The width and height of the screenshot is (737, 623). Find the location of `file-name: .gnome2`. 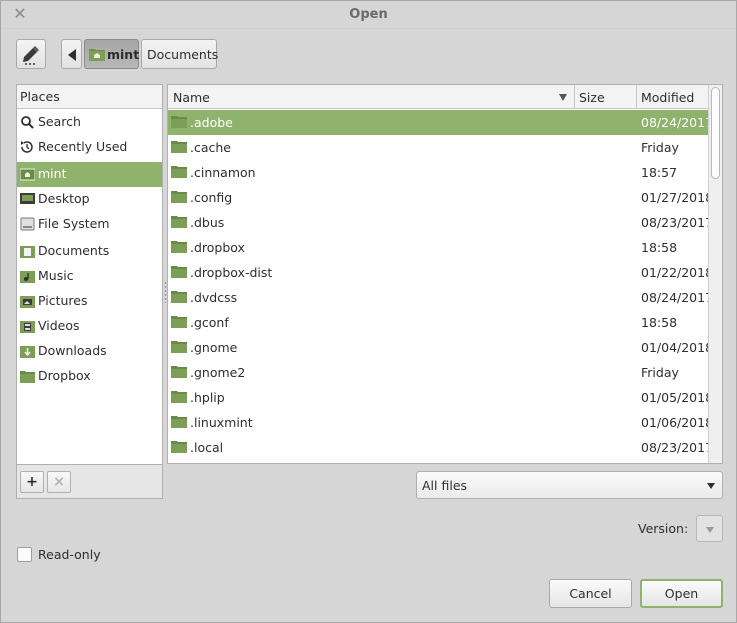

file-name: .gnome2 is located at coordinates (218, 372).